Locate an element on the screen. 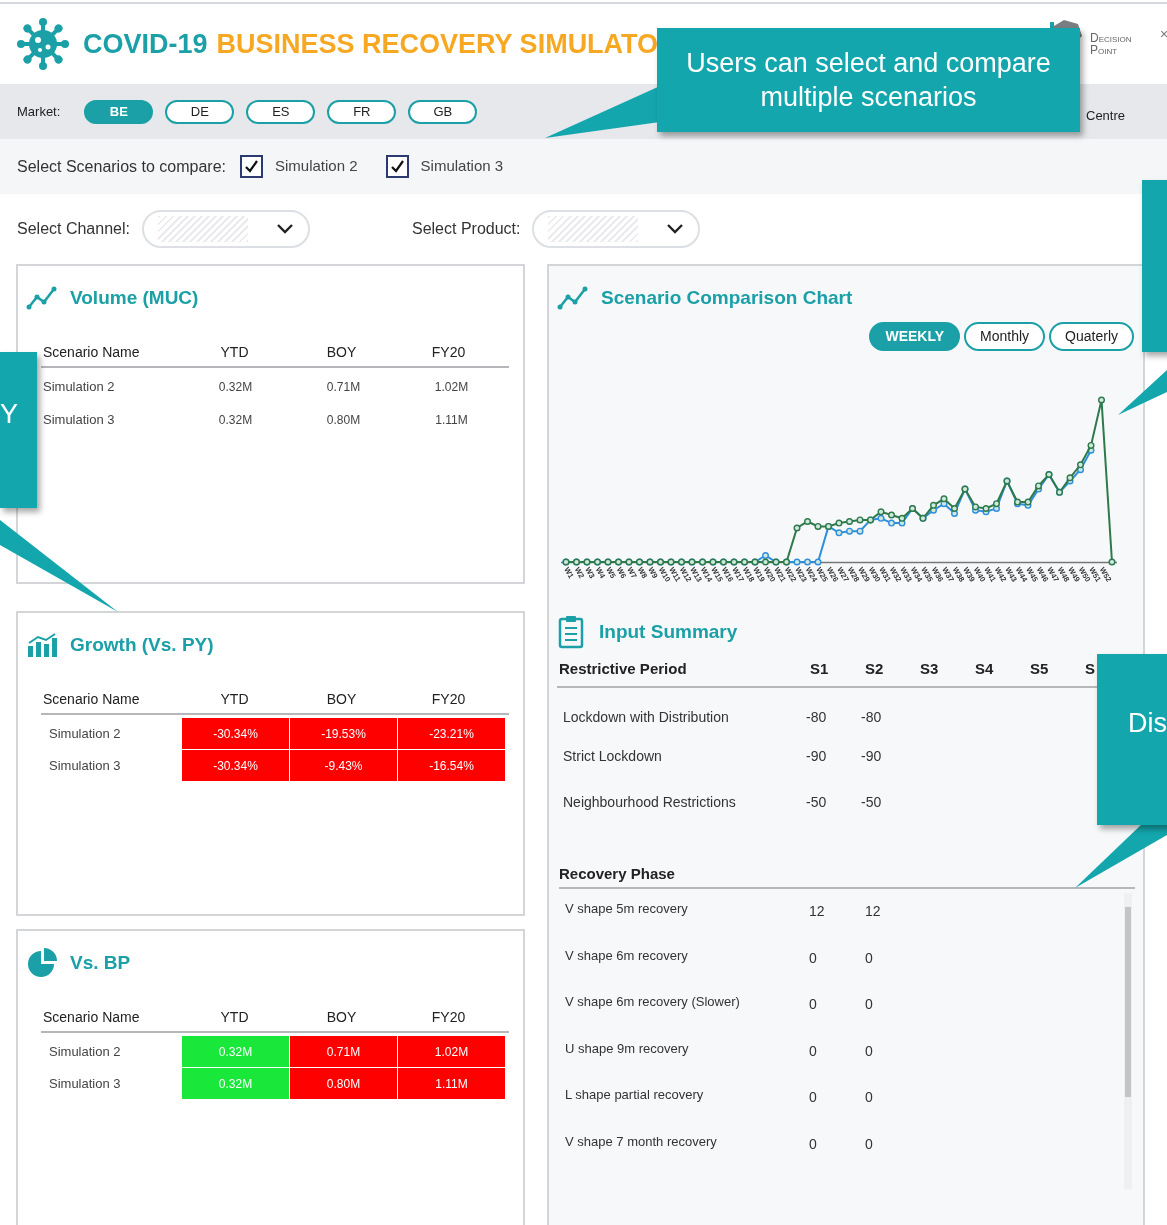 The width and height of the screenshot is (1167, 1225). scrollbar is located at coordinates (1128, 1041).